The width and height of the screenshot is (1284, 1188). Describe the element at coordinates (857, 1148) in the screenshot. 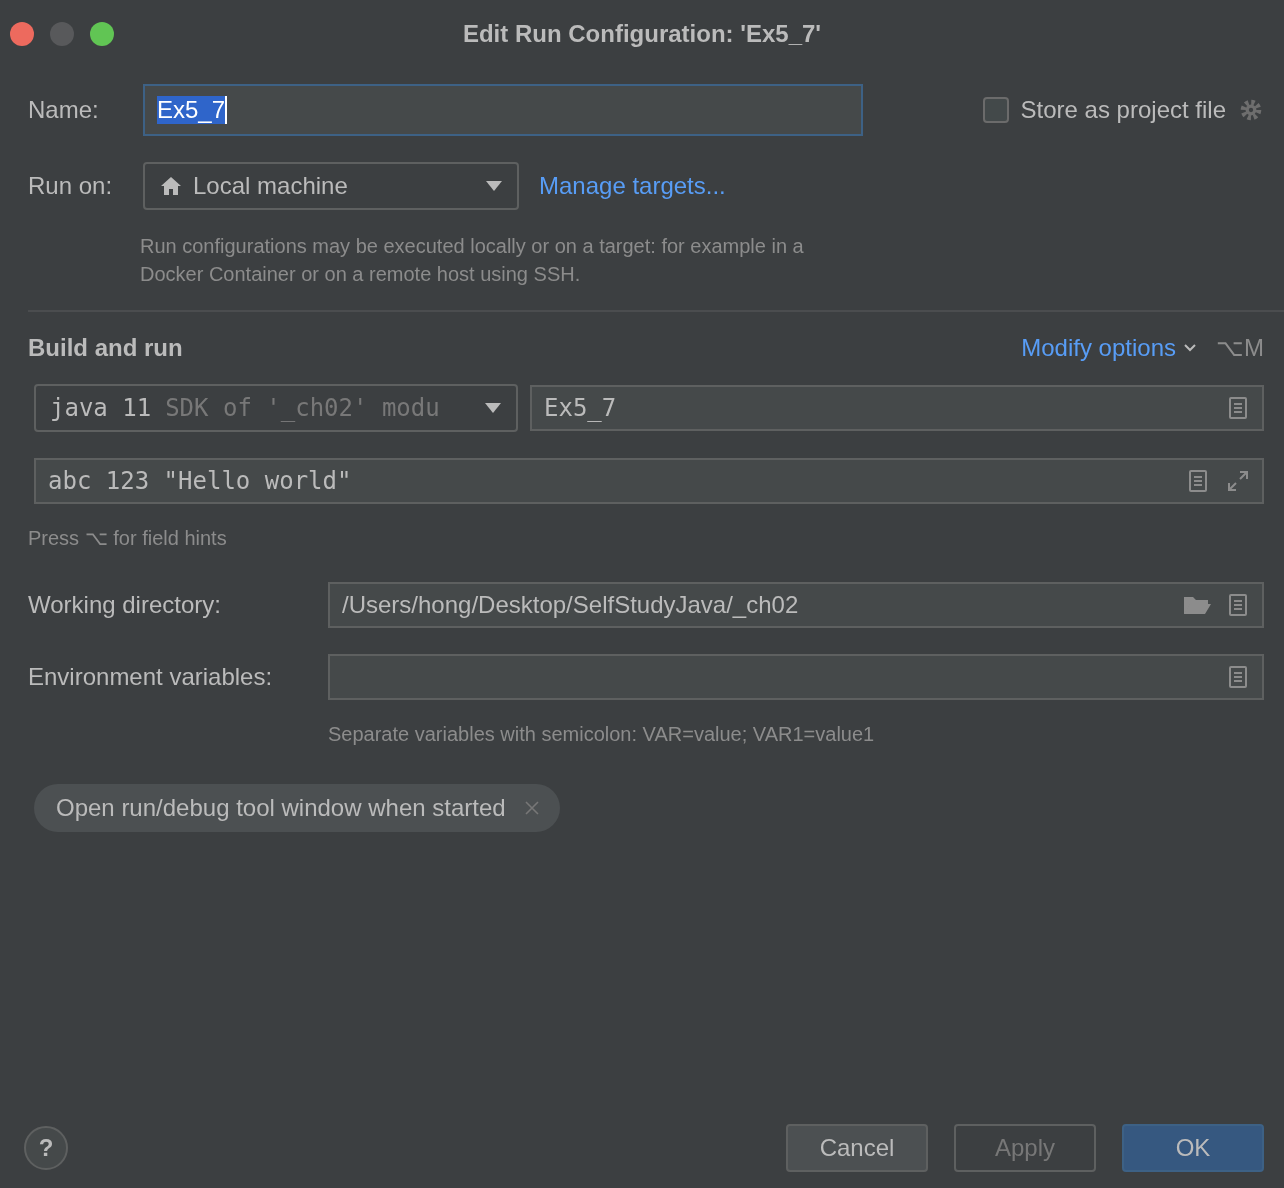

I see `dialog-button: Cancel` at that location.